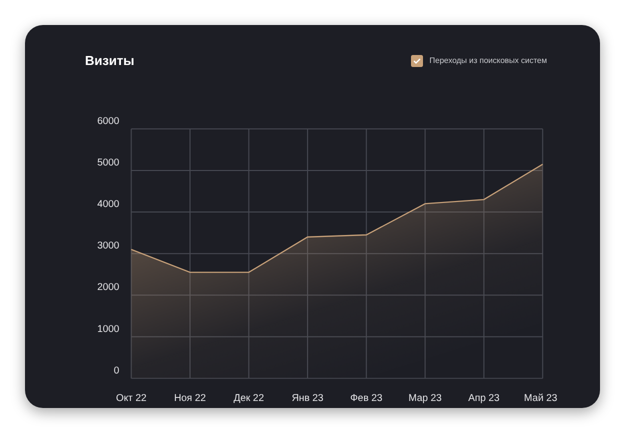  What do you see at coordinates (541, 398) in the screenshot?
I see `x-tick-label: Май 23` at bounding box center [541, 398].